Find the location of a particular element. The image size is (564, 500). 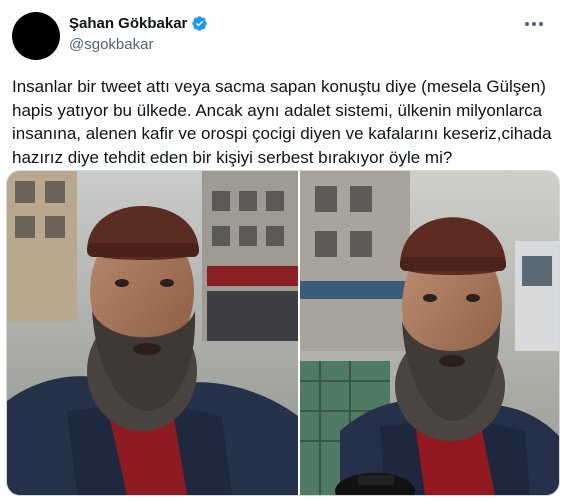

verified-badge-icon is located at coordinates (199, 23).